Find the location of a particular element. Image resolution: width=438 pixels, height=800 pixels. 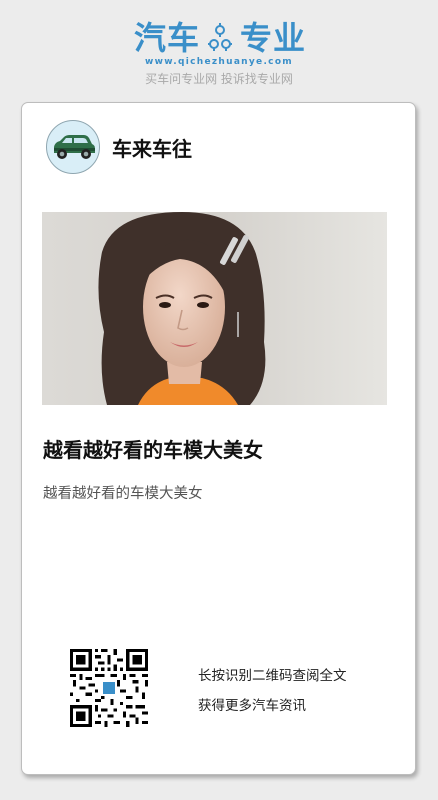

author-name: 车来车往 is located at coordinates (152, 147).